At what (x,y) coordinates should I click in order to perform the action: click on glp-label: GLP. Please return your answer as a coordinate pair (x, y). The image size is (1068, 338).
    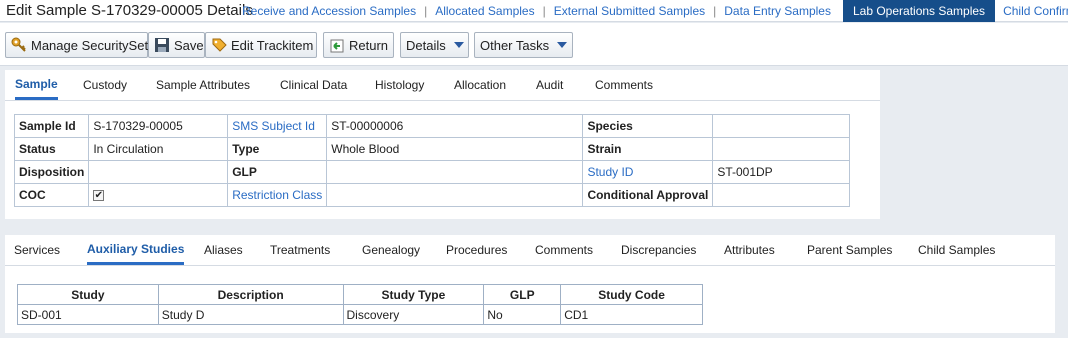
    Looking at the image, I should click on (277, 172).